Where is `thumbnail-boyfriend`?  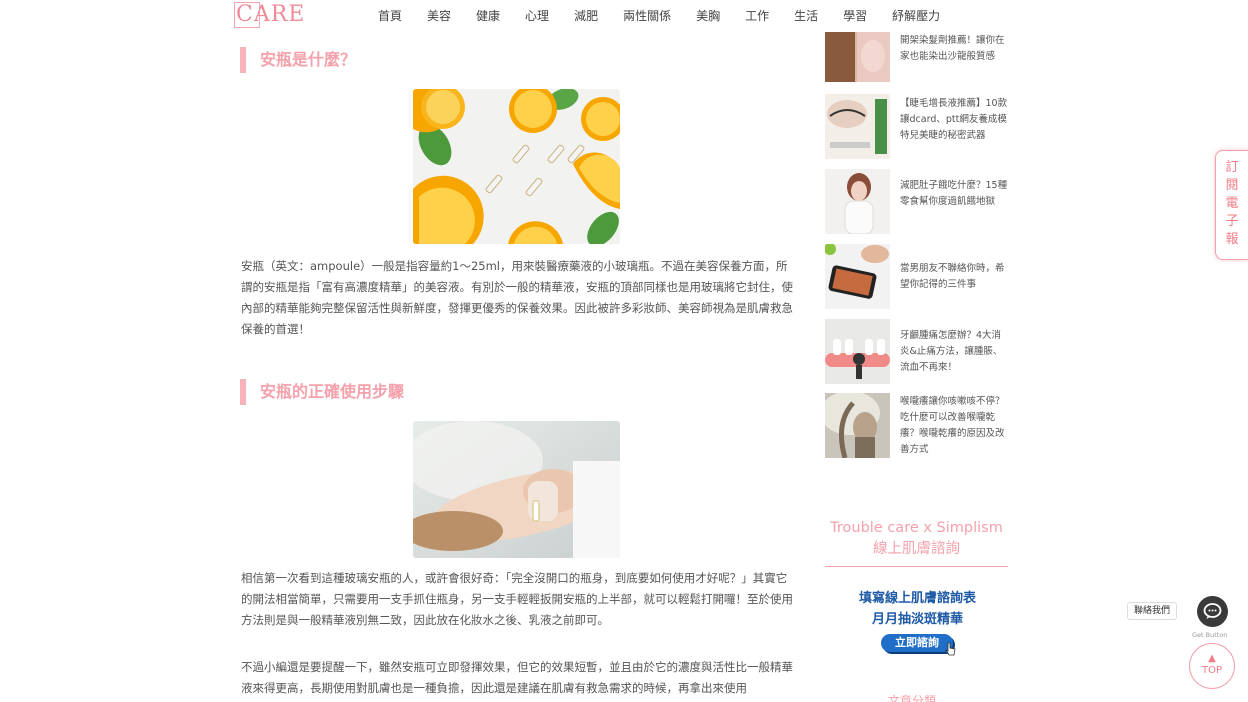 thumbnail-boyfriend is located at coordinates (857, 276).